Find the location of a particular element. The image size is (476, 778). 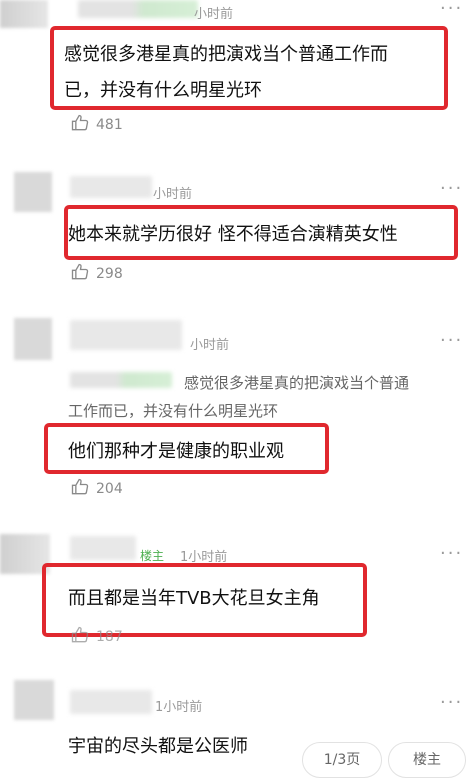

quoted-text: 感觉很多港星真的把演戏当个普通 is located at coordinates (297, 383).